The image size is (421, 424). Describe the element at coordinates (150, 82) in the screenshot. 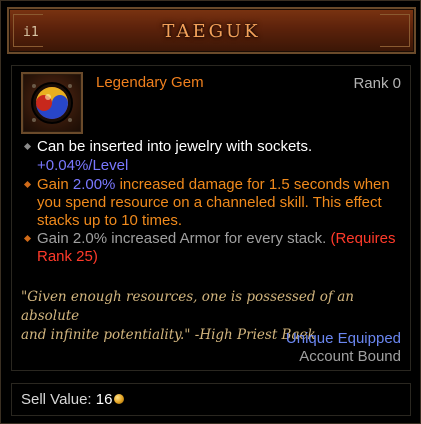

I see `item-type: Legendary Gem` at that location.